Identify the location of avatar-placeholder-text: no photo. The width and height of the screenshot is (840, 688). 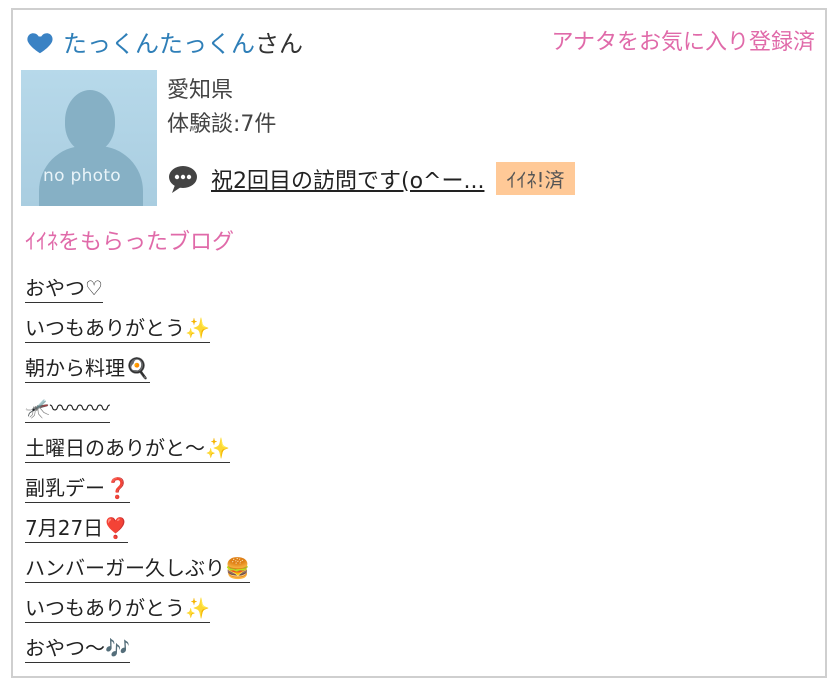
(82, 176).